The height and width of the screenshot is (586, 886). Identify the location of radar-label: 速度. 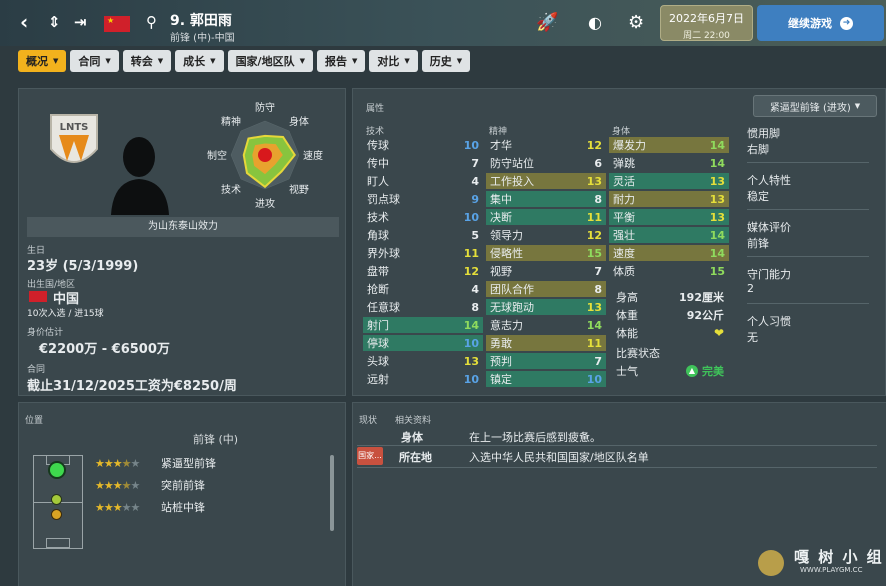
(313, 155).